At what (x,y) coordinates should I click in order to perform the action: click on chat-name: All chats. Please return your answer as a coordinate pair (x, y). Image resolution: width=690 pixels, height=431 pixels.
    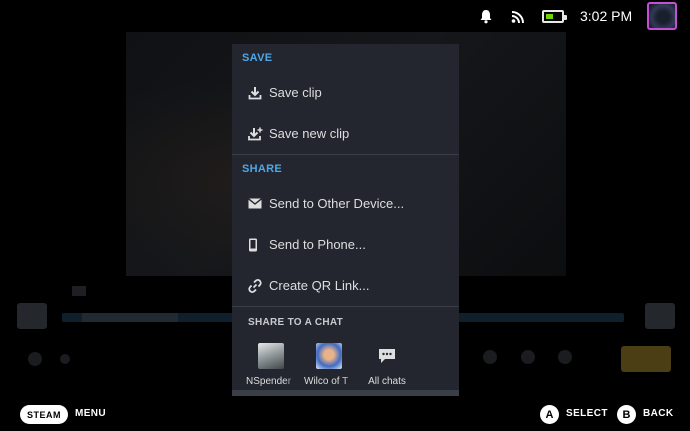
    Looking at the image, I should click on (387, 381).